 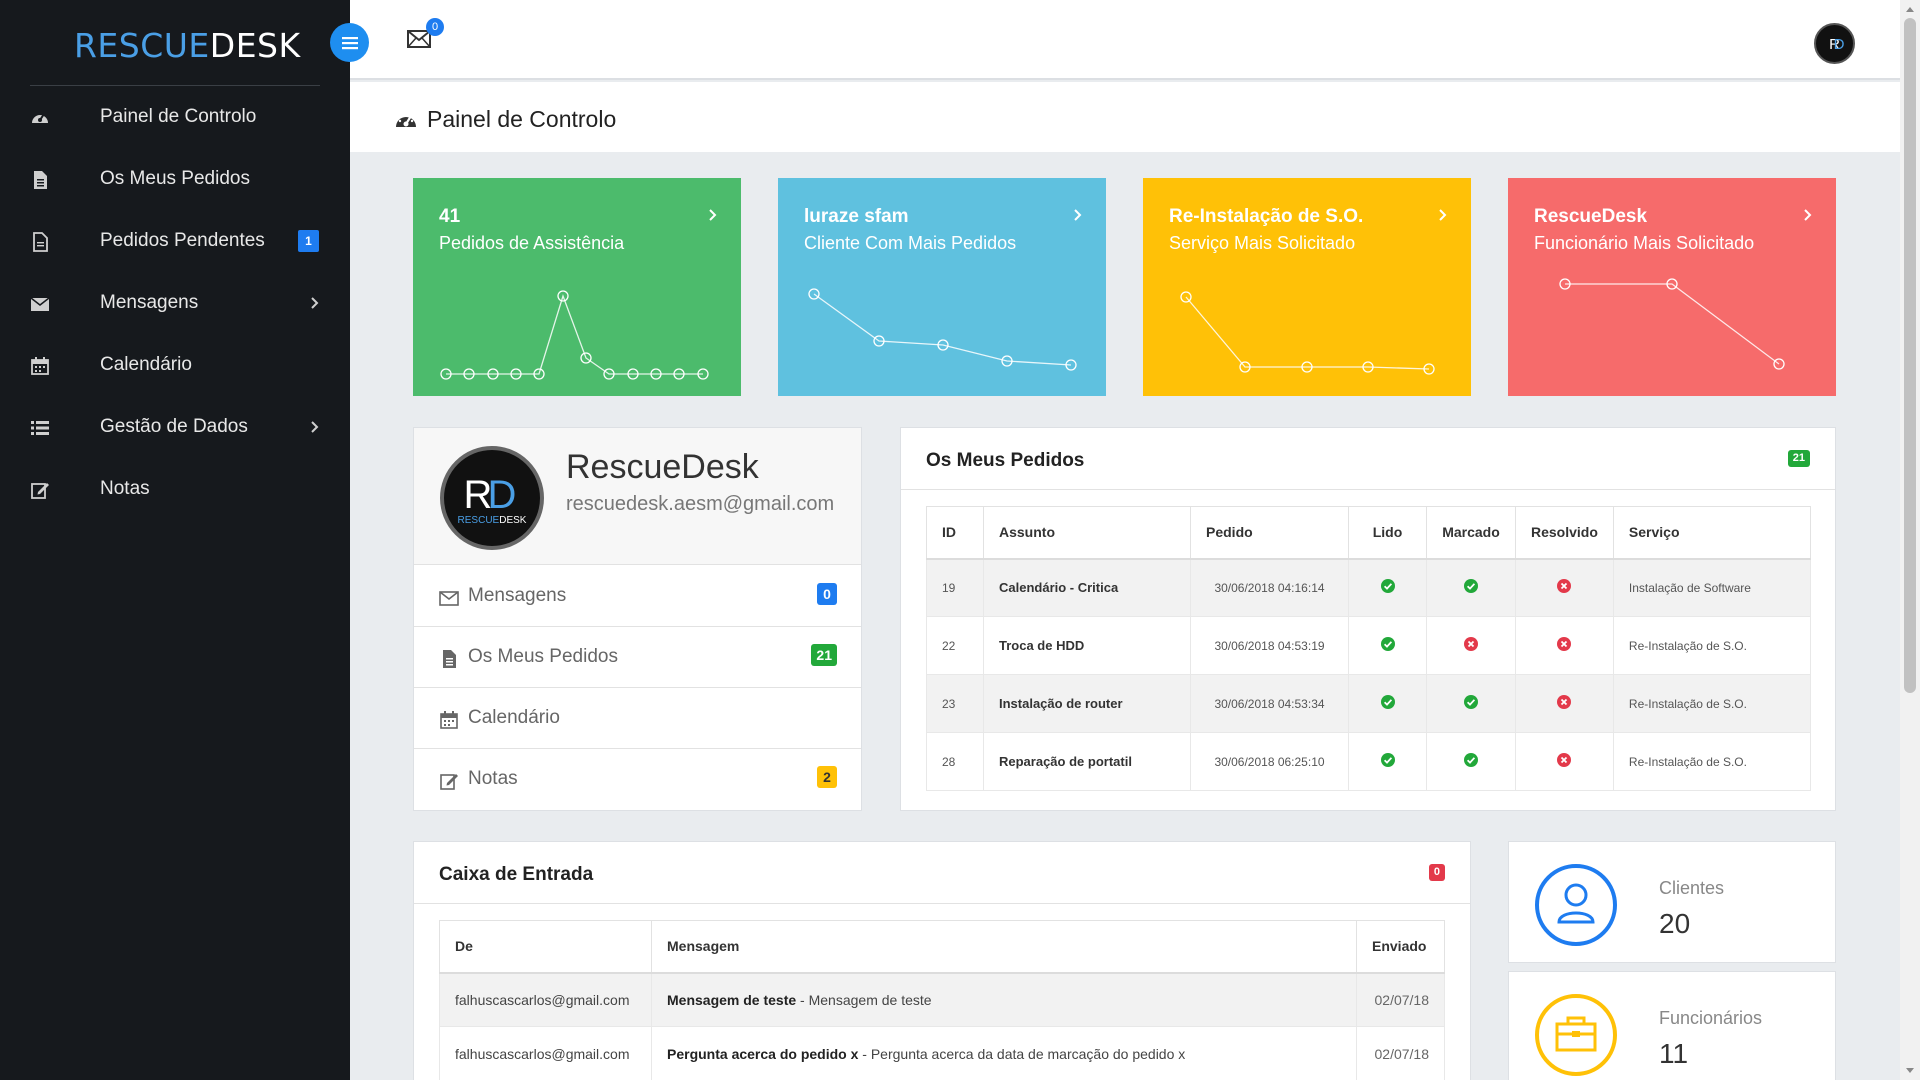 I want to click on column-header: ID, so click(x=955, y=533).